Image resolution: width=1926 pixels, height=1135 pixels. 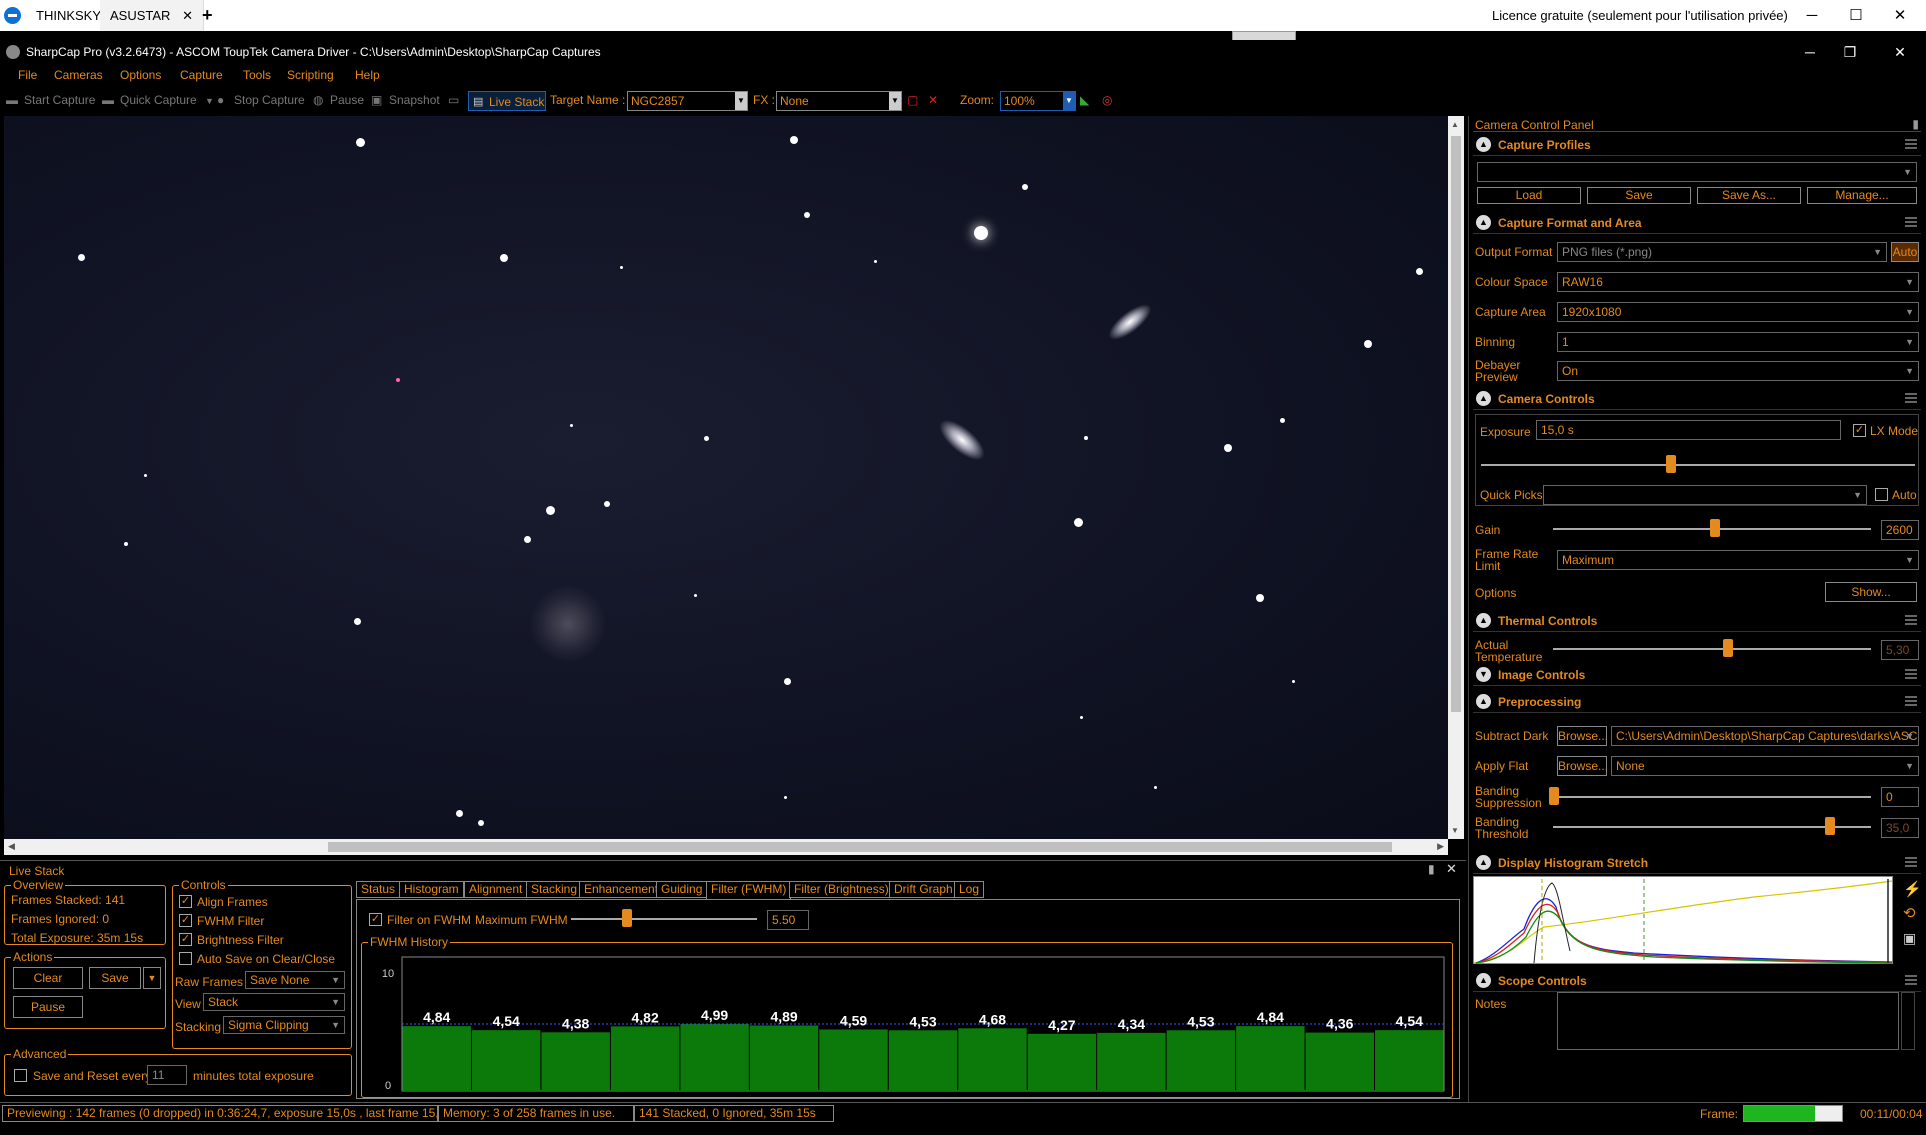 I want to click on minutes-stepper: 11, so click(x=167, y=1075).